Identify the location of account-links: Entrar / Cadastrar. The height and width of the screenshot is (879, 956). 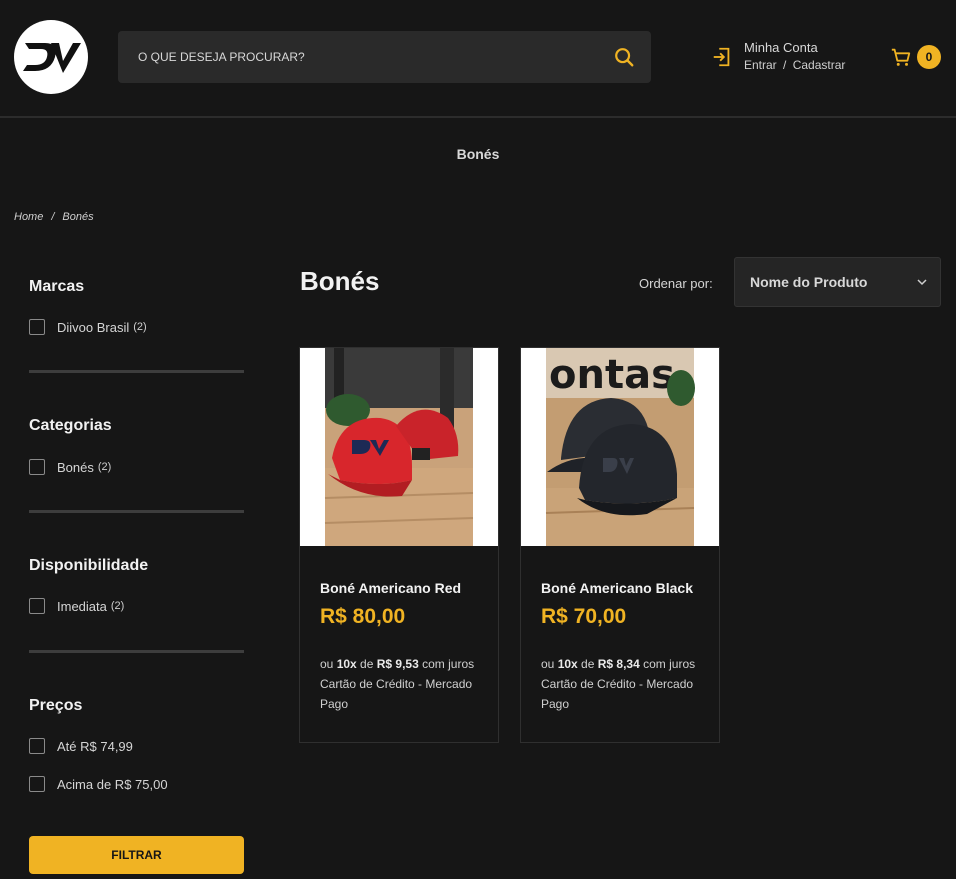
(794, 65).